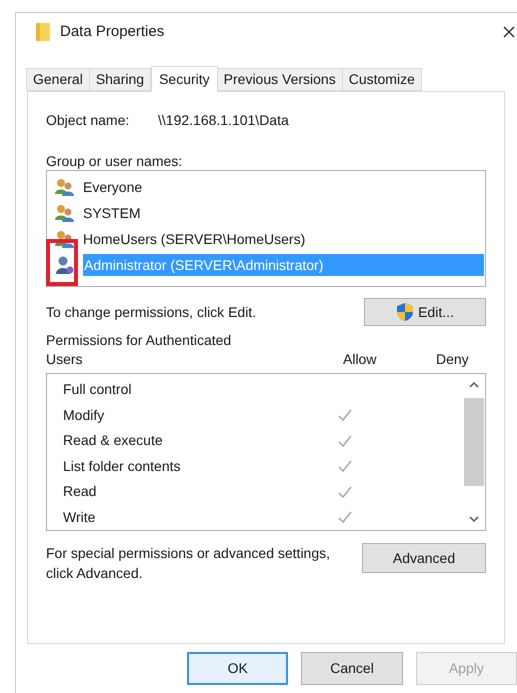 Image resolution: width=517 pixels, height=693 pixels. I want to click on permissions-label: Permissions for Authenticated Users, so click(139, 350).